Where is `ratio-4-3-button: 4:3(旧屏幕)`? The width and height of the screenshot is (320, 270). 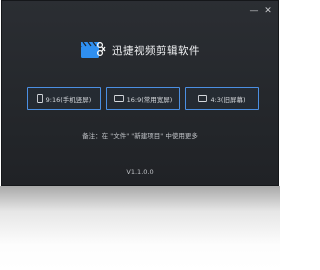 ratio-4-3-button: 4:3(旧屏幕) is located at coordinates (222, 98).